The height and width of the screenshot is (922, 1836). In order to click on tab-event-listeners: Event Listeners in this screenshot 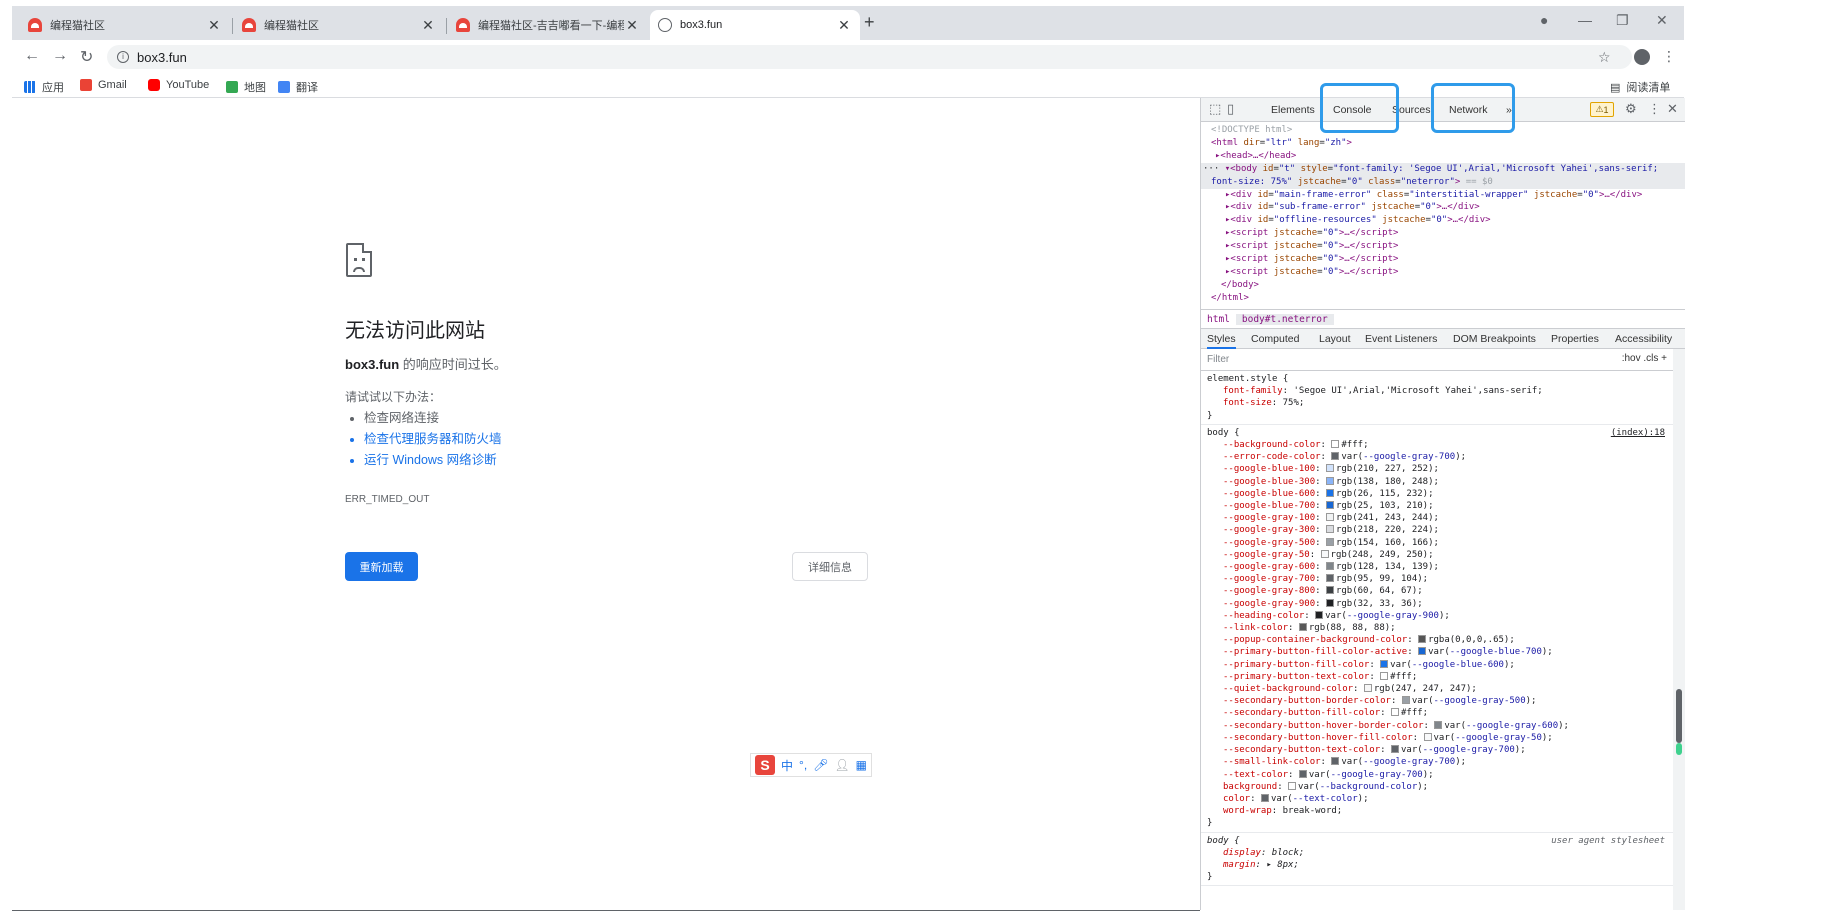, I will do `click(1401, 339)`.